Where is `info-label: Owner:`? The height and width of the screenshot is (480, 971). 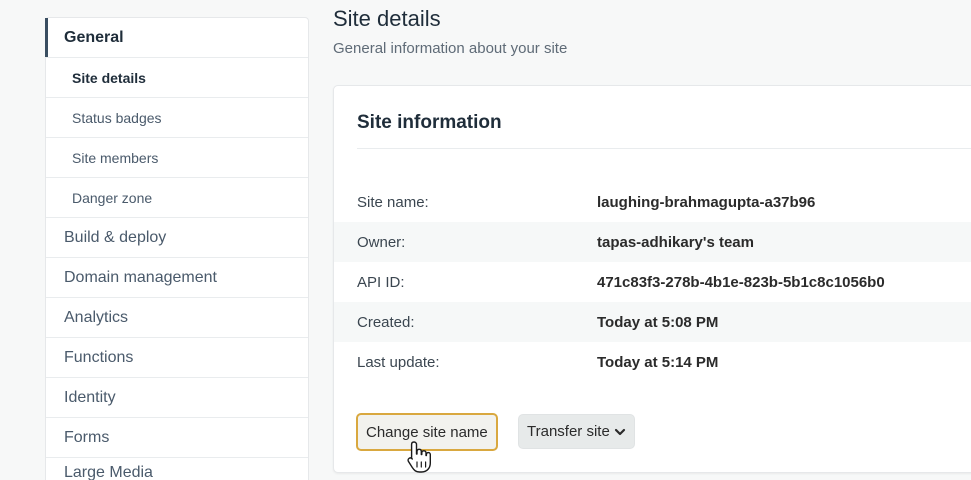
info-label: Owner: is located at coordinates (381, 242).